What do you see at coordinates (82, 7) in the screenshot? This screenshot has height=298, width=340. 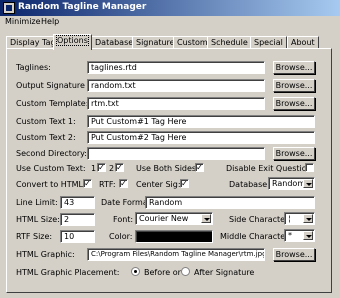 I see `window-title: Random Tagline Manager` at bounding box center [82, 7].